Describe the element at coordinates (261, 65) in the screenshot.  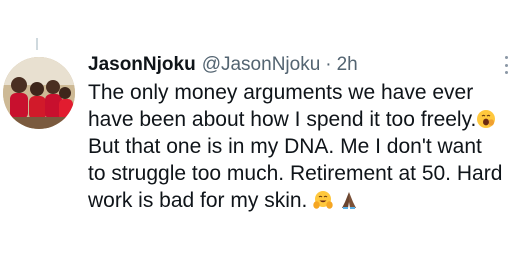
I see `author-handle: @JasonNjoku` at that location.